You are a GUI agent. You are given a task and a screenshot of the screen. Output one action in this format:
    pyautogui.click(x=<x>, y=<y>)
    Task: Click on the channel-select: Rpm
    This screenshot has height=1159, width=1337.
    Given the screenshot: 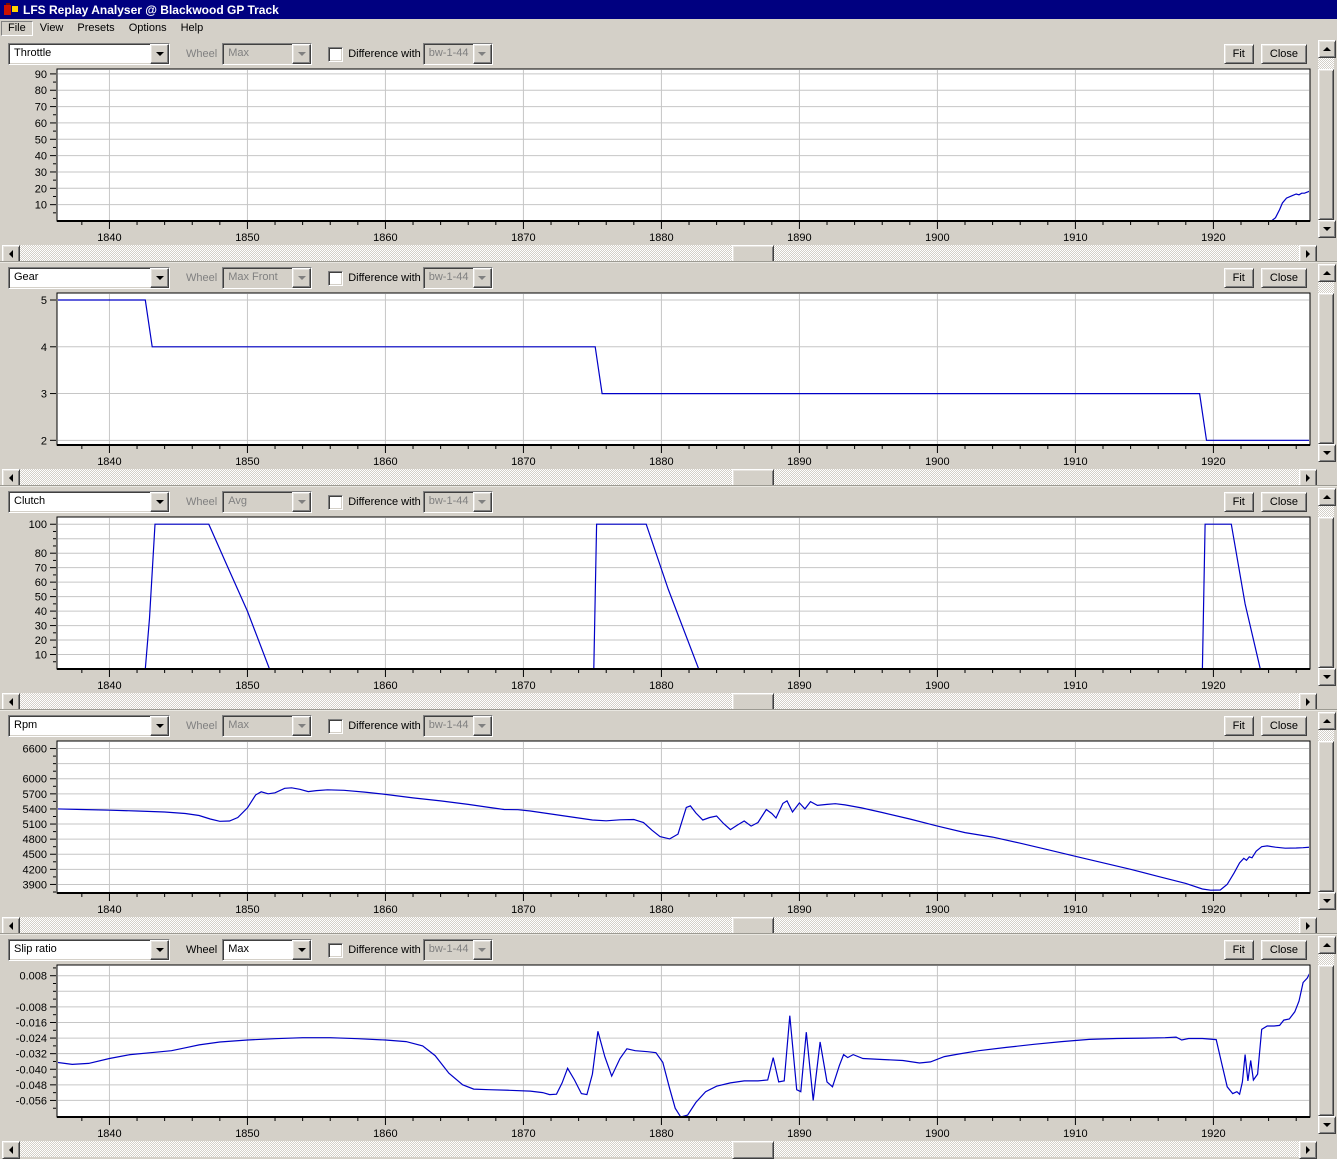 What is the action you would take?
    pyautogui.click(x=89, y=726)
    